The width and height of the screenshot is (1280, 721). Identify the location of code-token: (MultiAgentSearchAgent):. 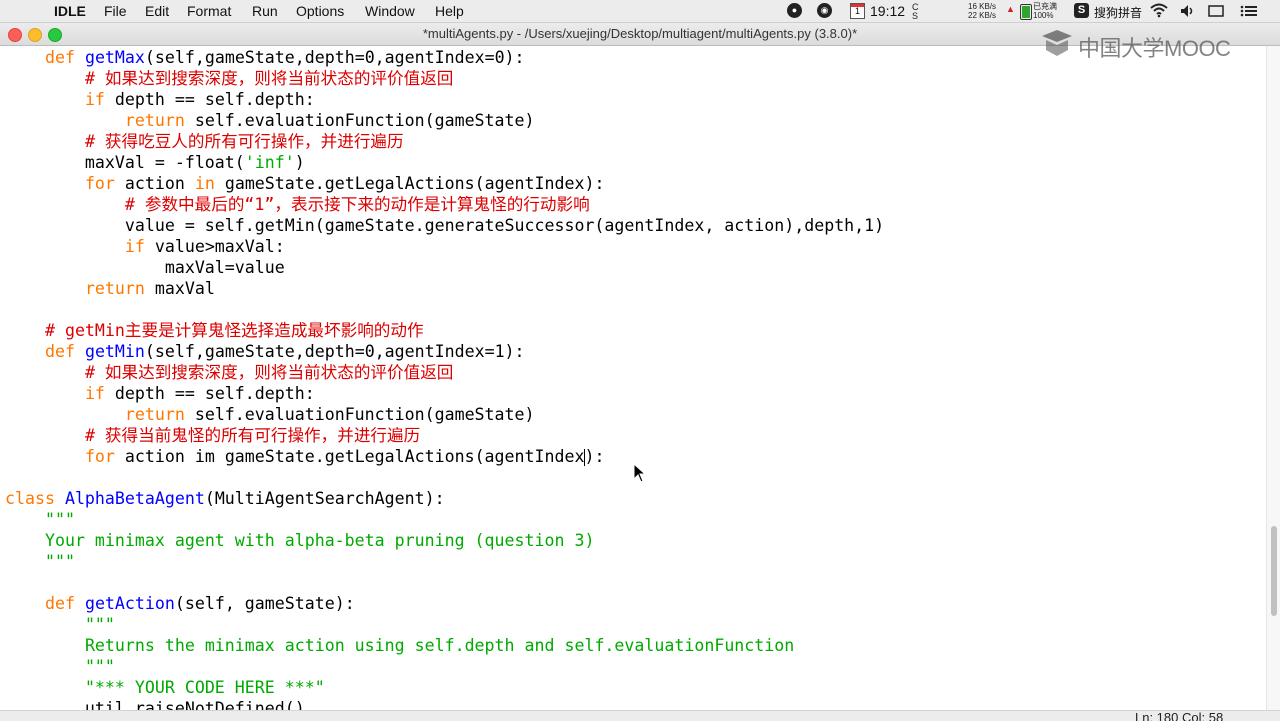
(324, 498).